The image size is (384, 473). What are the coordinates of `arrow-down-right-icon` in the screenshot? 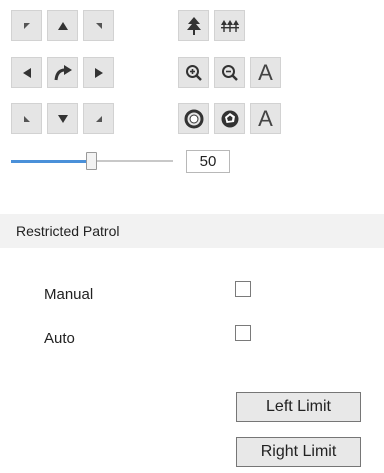 It's located at (98, 118).